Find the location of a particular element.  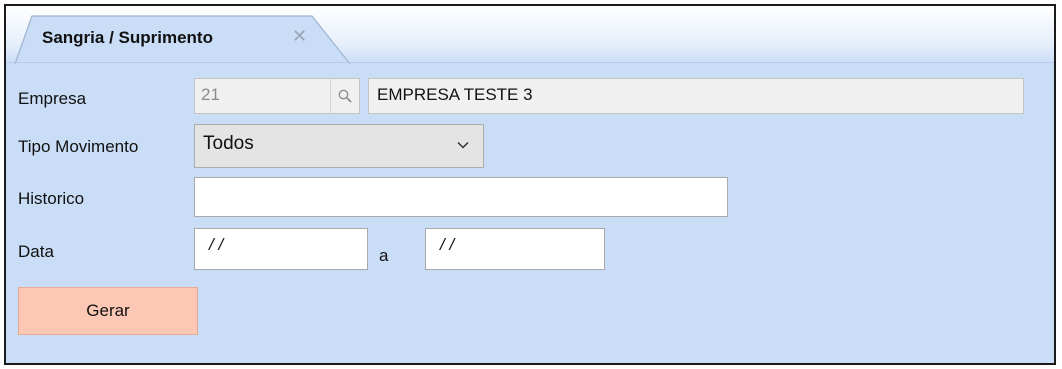

data-label: Data is located at coordinates (36, 251).